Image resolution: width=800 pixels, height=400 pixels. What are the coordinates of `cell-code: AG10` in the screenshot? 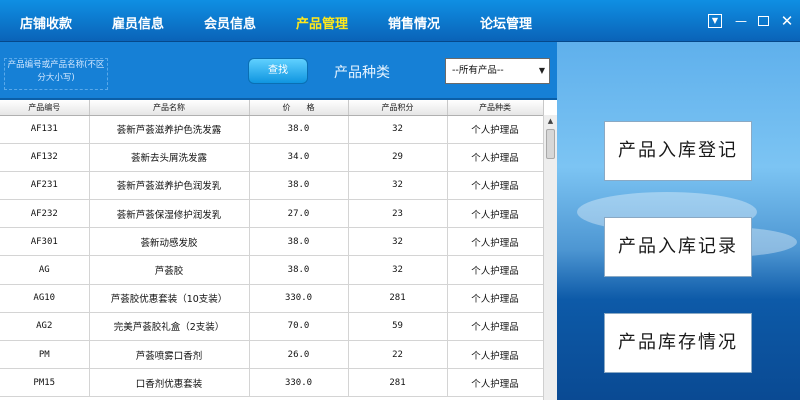 It's located at (45, 298).